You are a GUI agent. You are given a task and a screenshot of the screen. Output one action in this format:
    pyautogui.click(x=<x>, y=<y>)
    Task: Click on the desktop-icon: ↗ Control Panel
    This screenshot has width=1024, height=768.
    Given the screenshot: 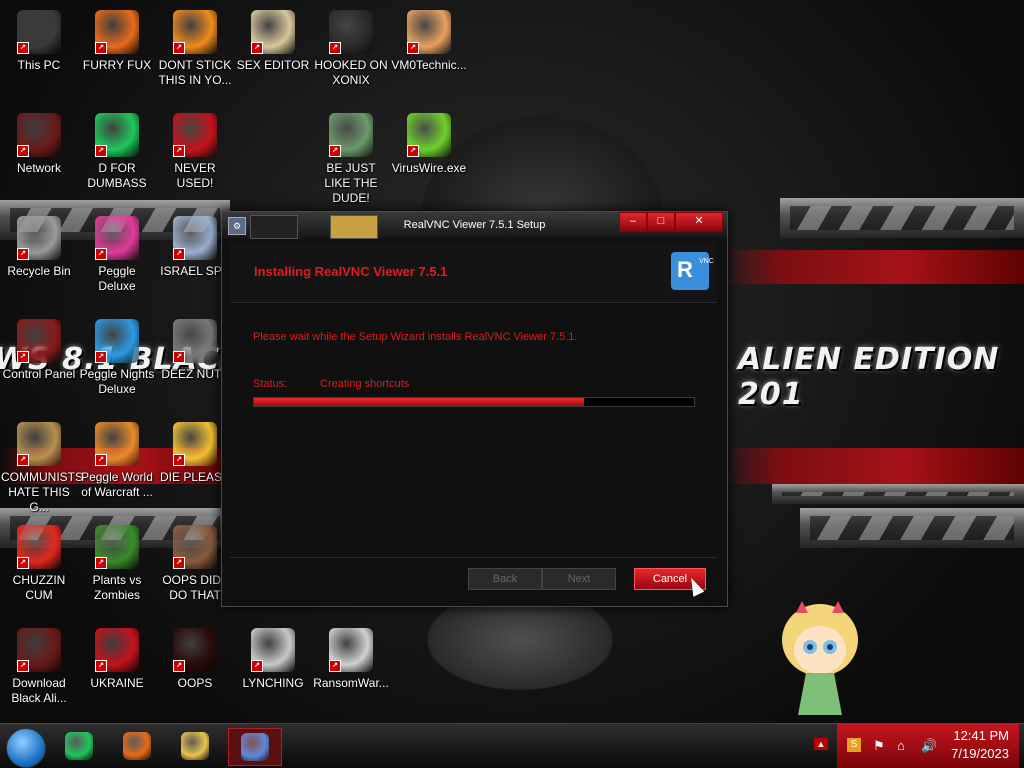 What is the action you would take?
    pyautogui.click(x=39, y=350)
    